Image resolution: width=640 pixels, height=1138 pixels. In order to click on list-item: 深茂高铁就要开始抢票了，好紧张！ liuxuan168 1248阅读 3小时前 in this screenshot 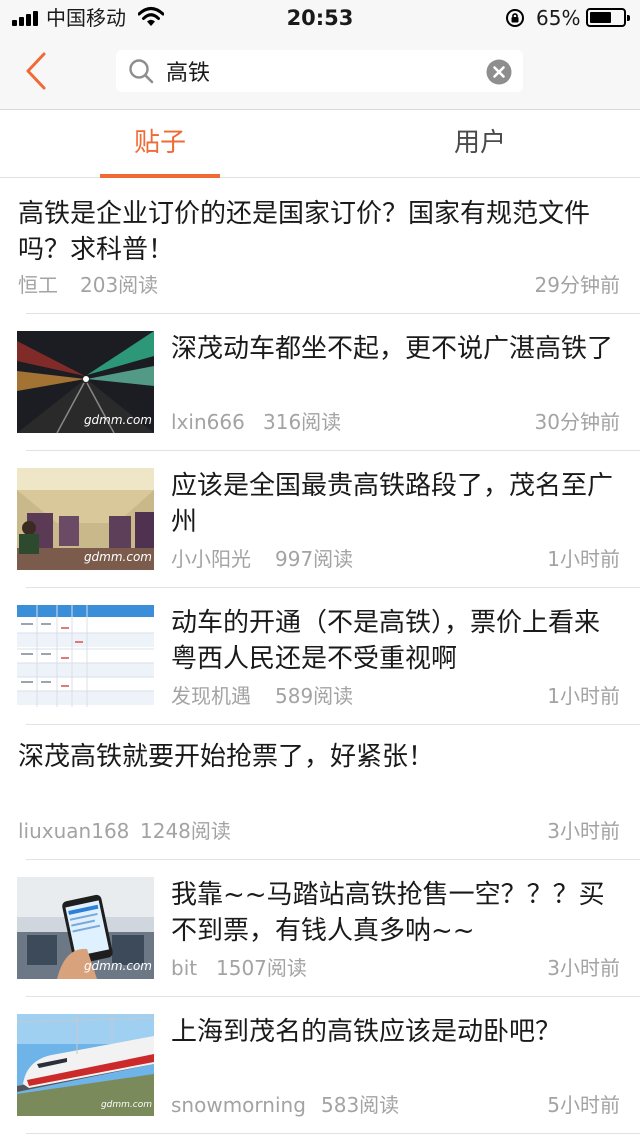, I will do `click(320, 792)`.